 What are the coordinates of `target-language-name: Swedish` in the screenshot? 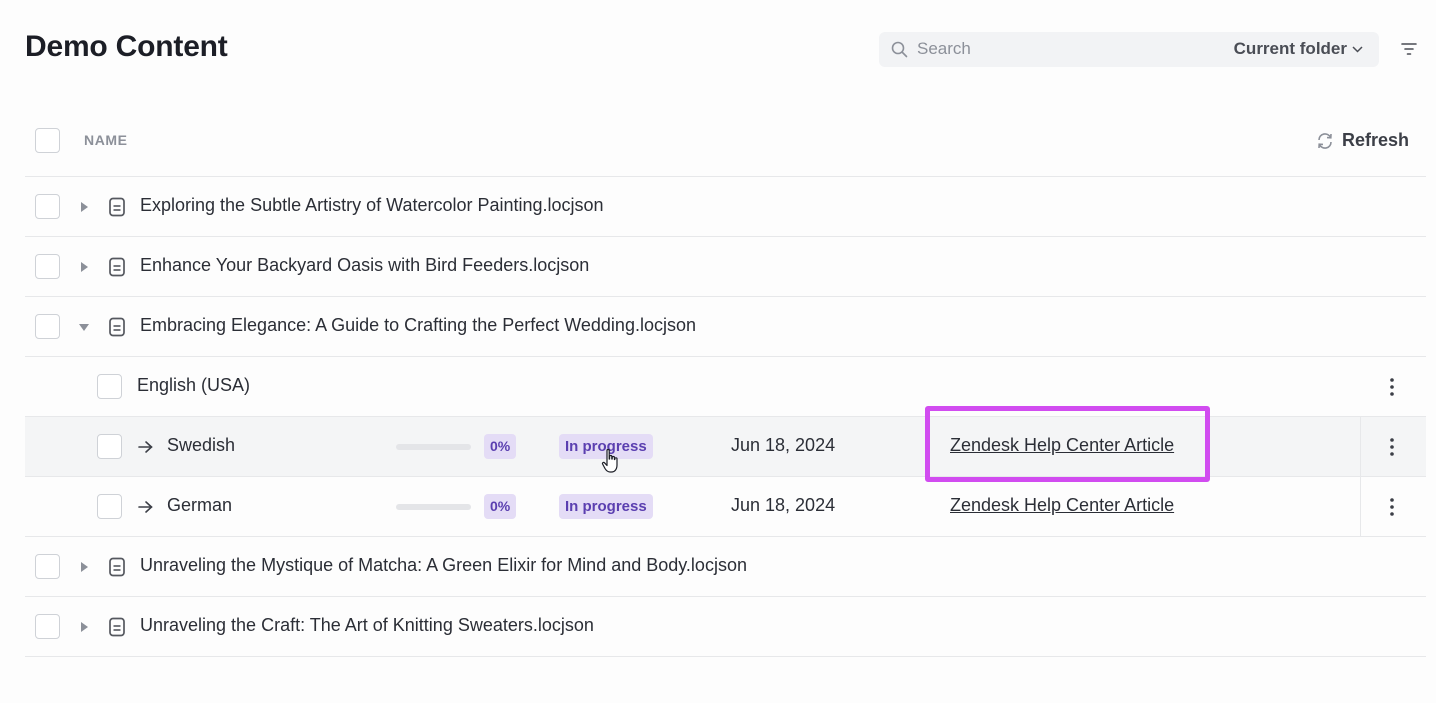 It's located at (201, 445).